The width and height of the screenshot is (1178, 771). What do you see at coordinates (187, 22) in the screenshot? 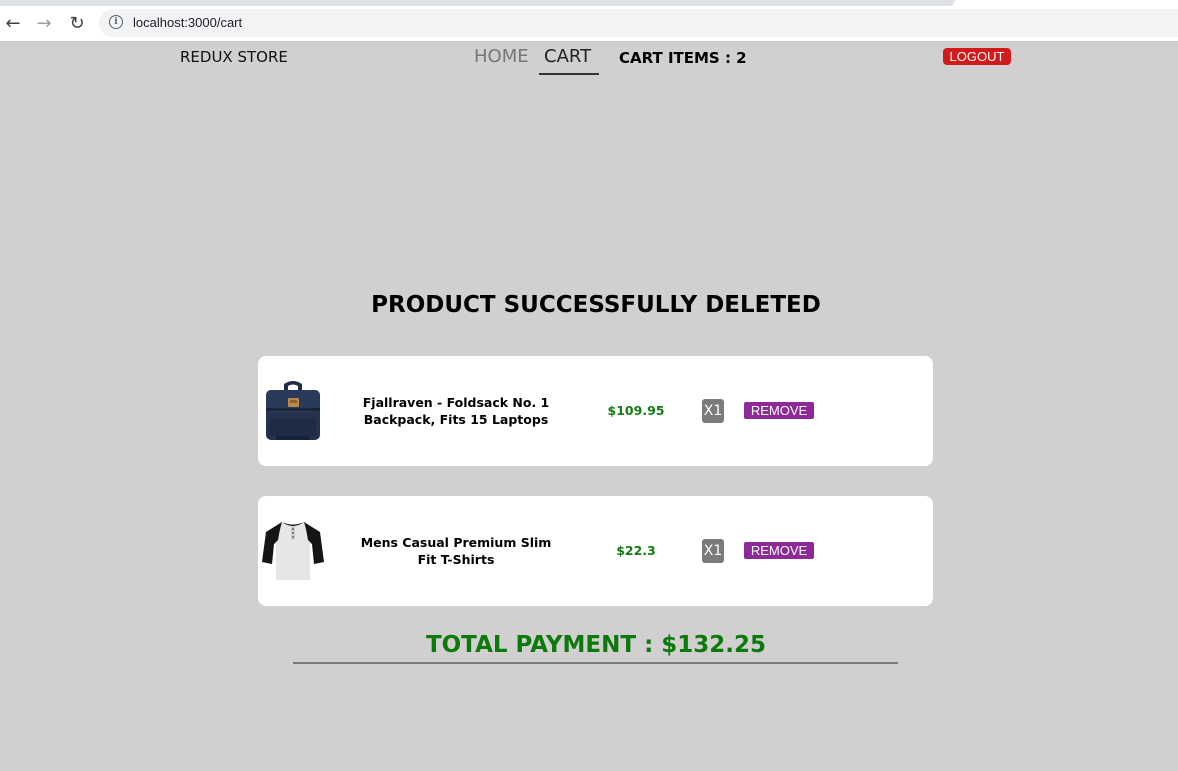
I see `url-text: localhost:3000/cart` at bounding box center [187, 22].